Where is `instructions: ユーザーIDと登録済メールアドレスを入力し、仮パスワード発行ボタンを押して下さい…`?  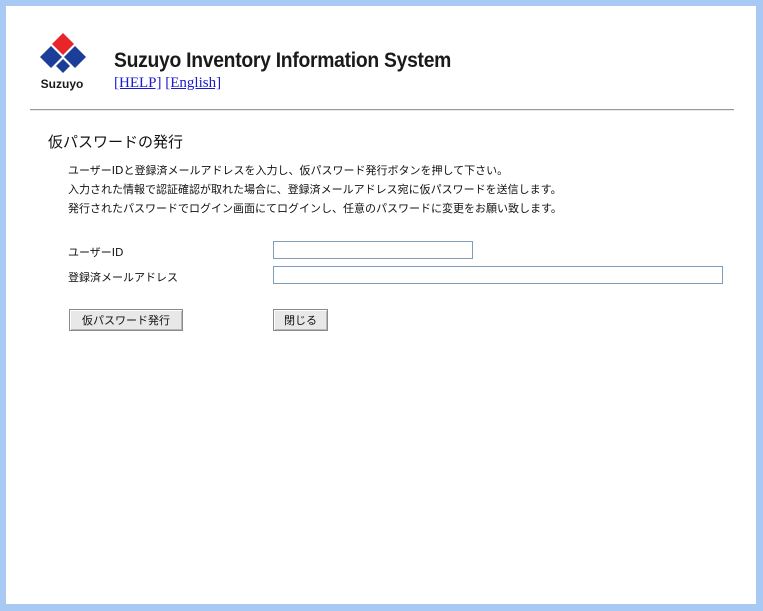 instructions: ユーザーIDと登録済メールアドレスを入力し、仮パスワード発行ボタンを押して下さい… is located at coordinates (315, 189).